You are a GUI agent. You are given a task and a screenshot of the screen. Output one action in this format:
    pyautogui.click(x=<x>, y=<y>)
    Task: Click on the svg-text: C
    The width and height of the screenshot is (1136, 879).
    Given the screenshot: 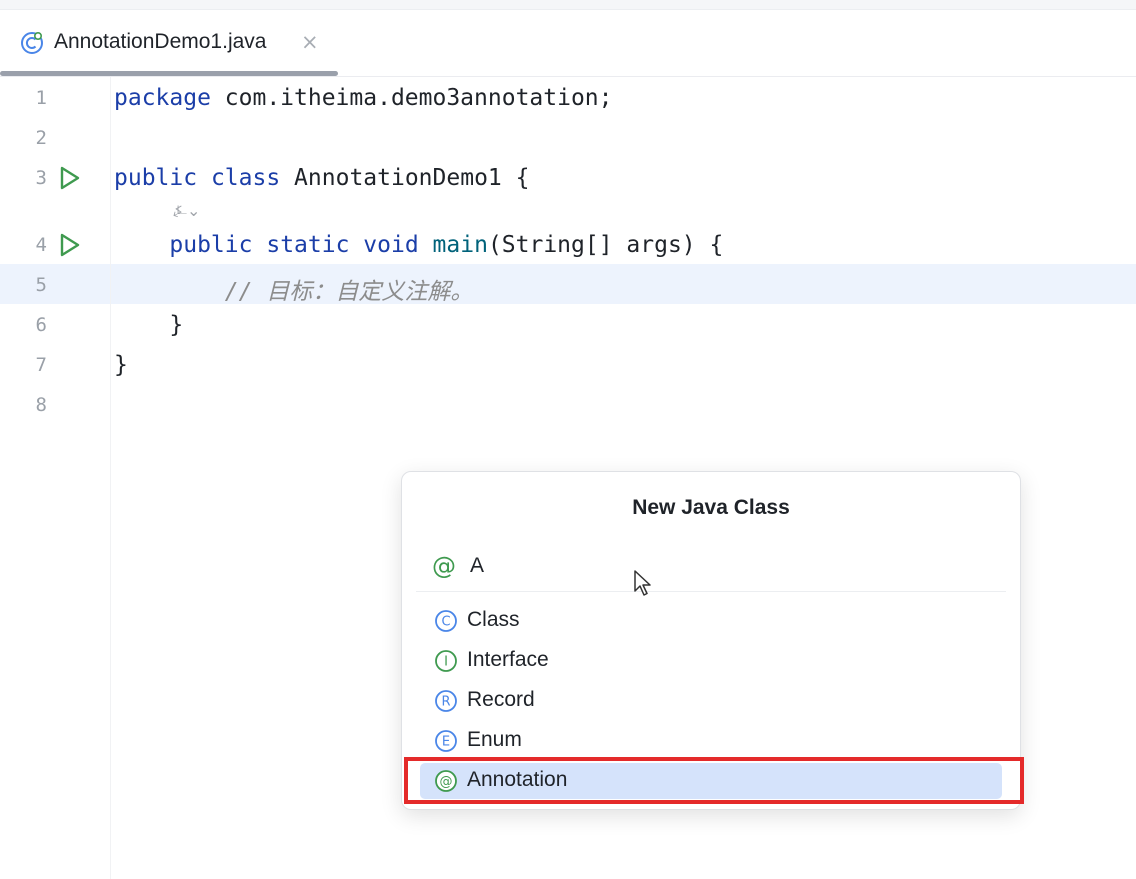 What is the action you would take?
    pyautogui.click(x=445, y=622)
    